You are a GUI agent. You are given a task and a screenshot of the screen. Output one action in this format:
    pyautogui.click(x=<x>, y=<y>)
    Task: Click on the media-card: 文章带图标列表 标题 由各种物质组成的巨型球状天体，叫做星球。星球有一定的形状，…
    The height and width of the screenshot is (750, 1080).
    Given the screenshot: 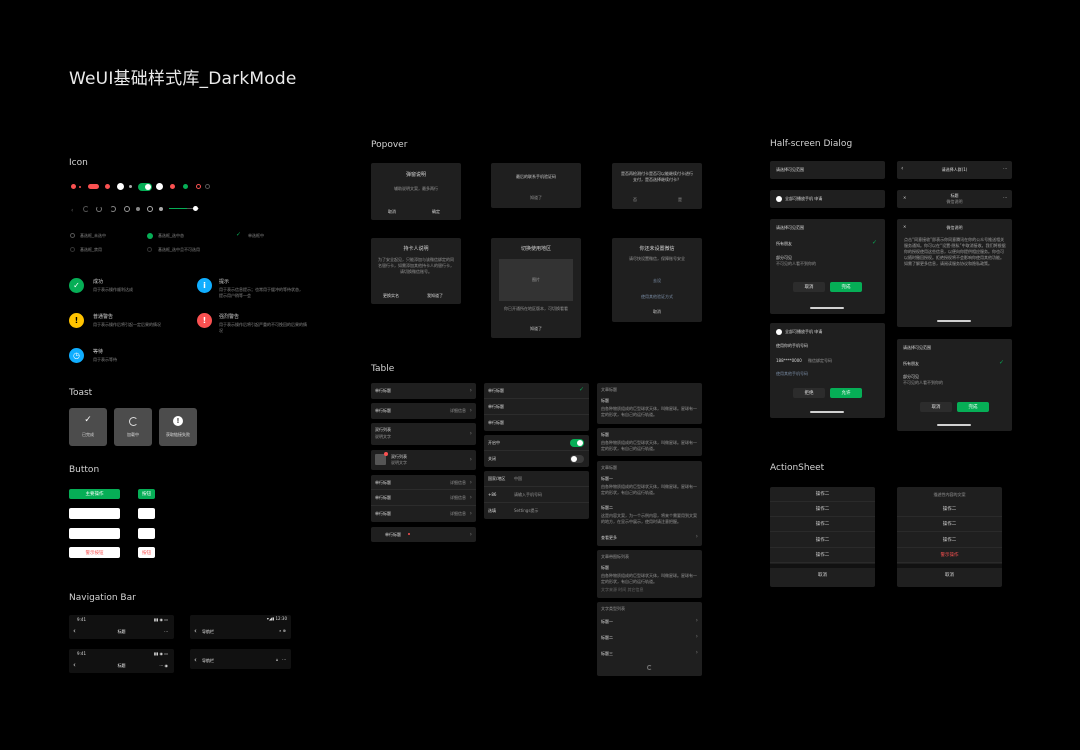 What is the action you would take?
    pyautogui.click(x=649, y=574)
    